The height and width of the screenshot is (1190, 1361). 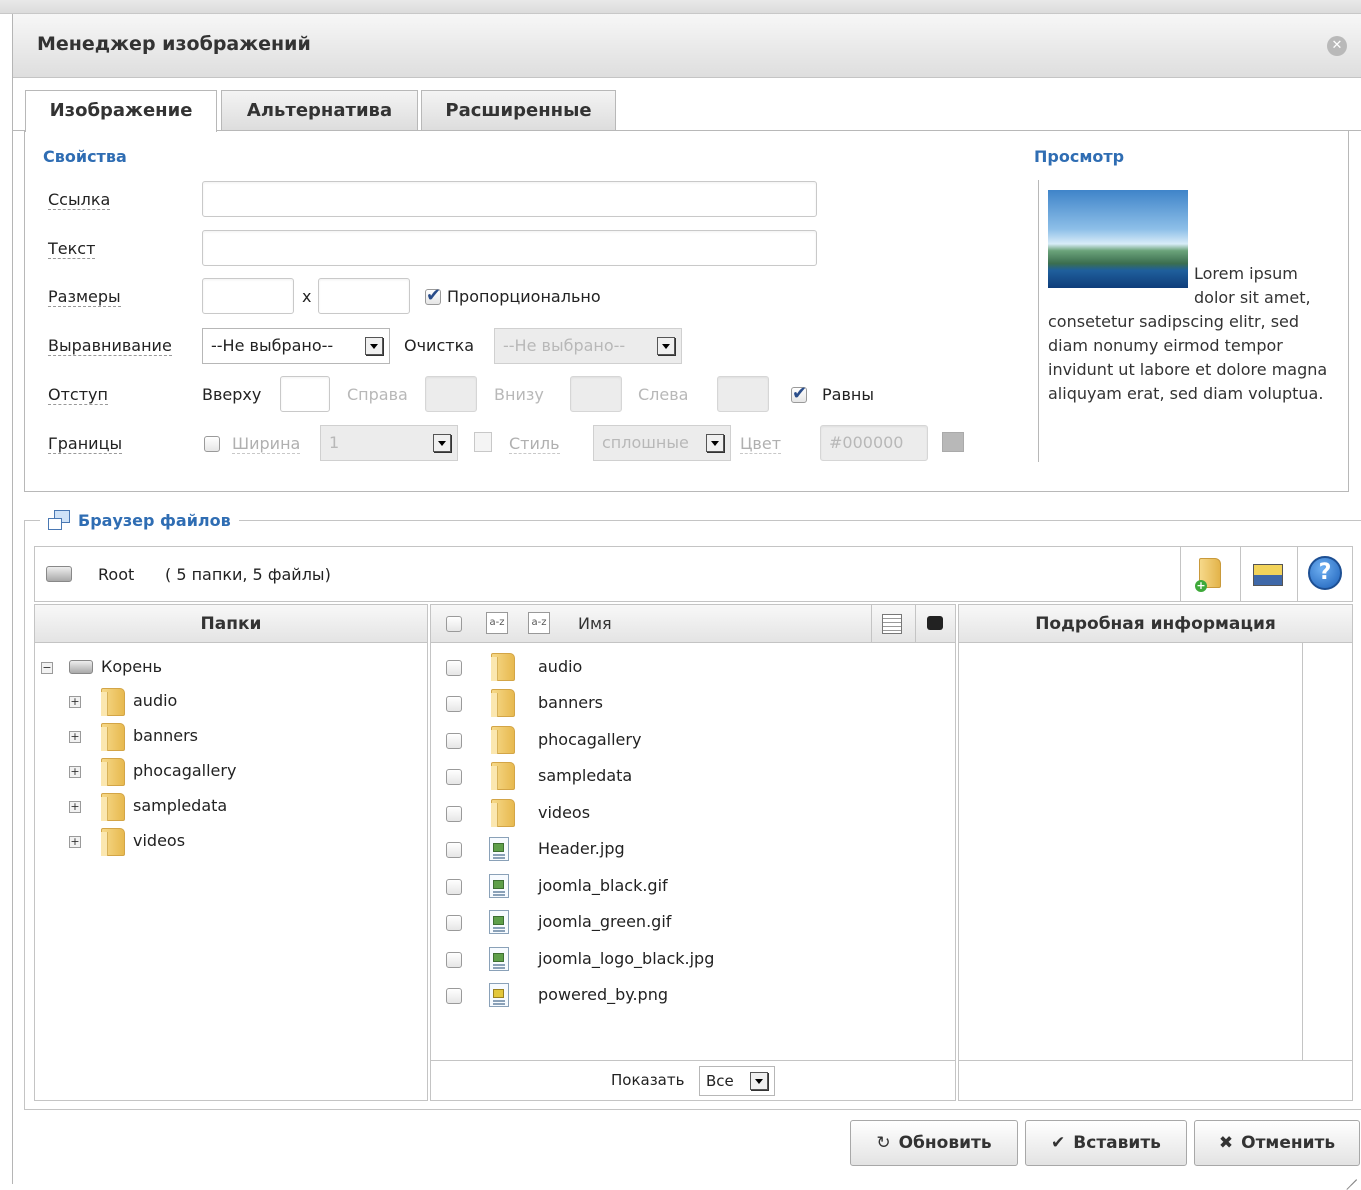 What do you see at coordinates (389, 443) in the screenshot?
I see `border-width-select: 1` at bounding box center [389, 443].